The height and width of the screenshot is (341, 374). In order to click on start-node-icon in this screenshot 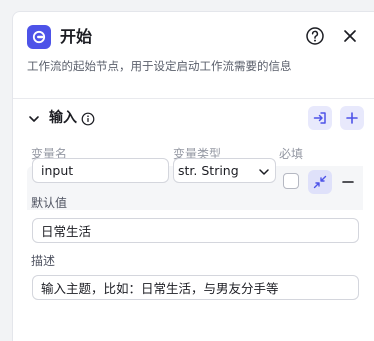, I will do `click(39, 37)`.